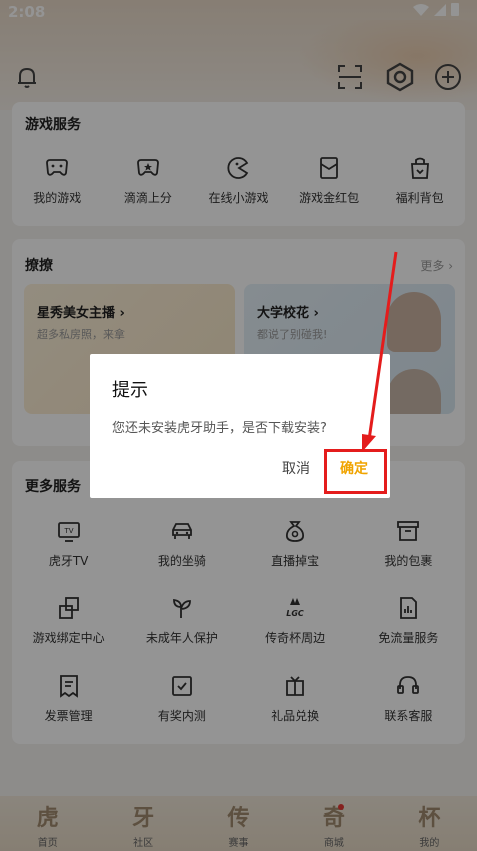  Describe the element at coordinates (219, 428) in the screenshot. I see `dialog-message: 您还未安装虎牙助手，是否下载安装?` at that location.